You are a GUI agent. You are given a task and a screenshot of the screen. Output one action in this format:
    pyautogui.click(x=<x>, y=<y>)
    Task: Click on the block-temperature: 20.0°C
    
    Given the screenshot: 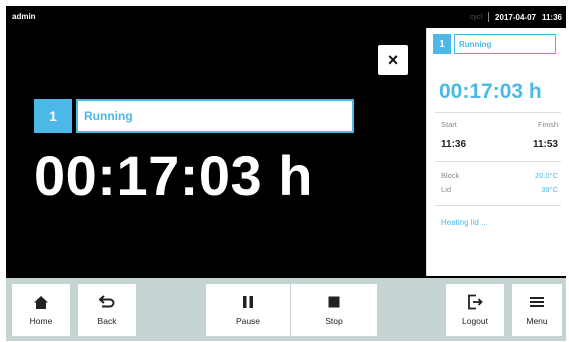 What is the action you would take?
    pyautogui.click(x=546, y=175)
    